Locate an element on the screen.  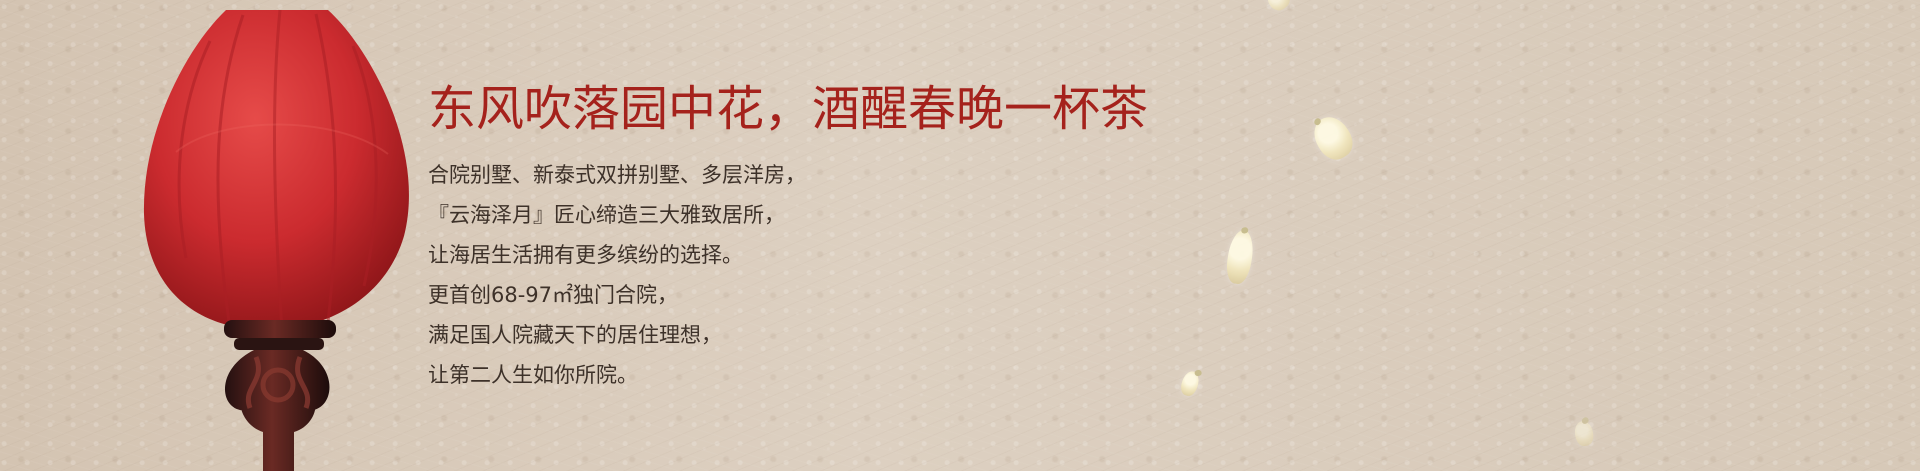
description-line-4: 更首创68-97㎡独门合院， is located at coordinates (553, 295).